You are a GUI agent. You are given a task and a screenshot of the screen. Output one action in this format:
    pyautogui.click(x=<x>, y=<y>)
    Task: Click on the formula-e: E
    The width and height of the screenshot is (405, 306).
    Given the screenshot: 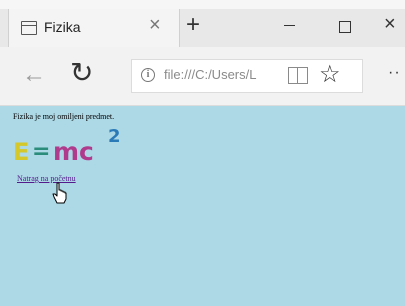 What is the action you would take?
    pyautogui.click(x=21, y=152)
    